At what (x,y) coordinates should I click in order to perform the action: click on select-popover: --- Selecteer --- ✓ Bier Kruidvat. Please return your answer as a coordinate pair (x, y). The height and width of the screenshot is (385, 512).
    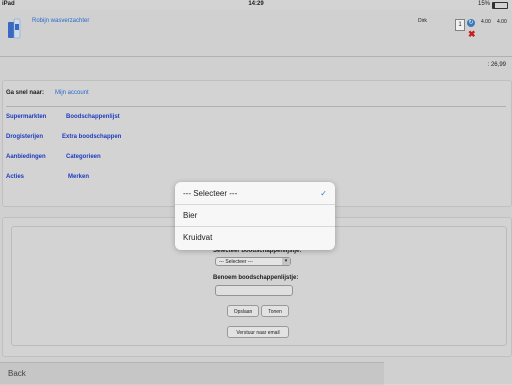
    Looking at the image, I should click on (255, 216).